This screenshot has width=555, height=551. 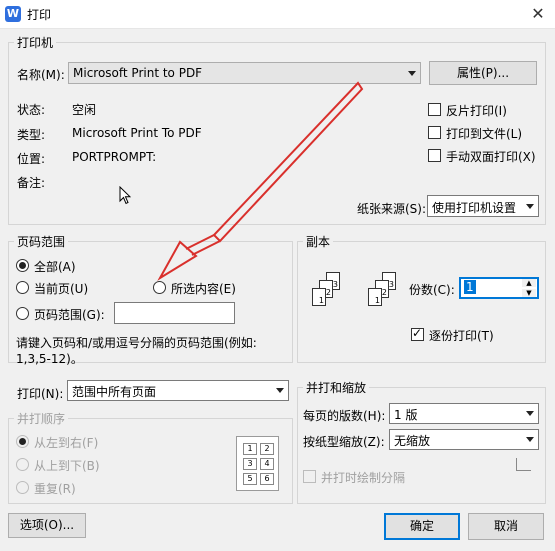 What do you see at coordinates (55, 266) in the screenshot?
I see `range-all-label: 全部(A)` at bounding box center [55, 266].